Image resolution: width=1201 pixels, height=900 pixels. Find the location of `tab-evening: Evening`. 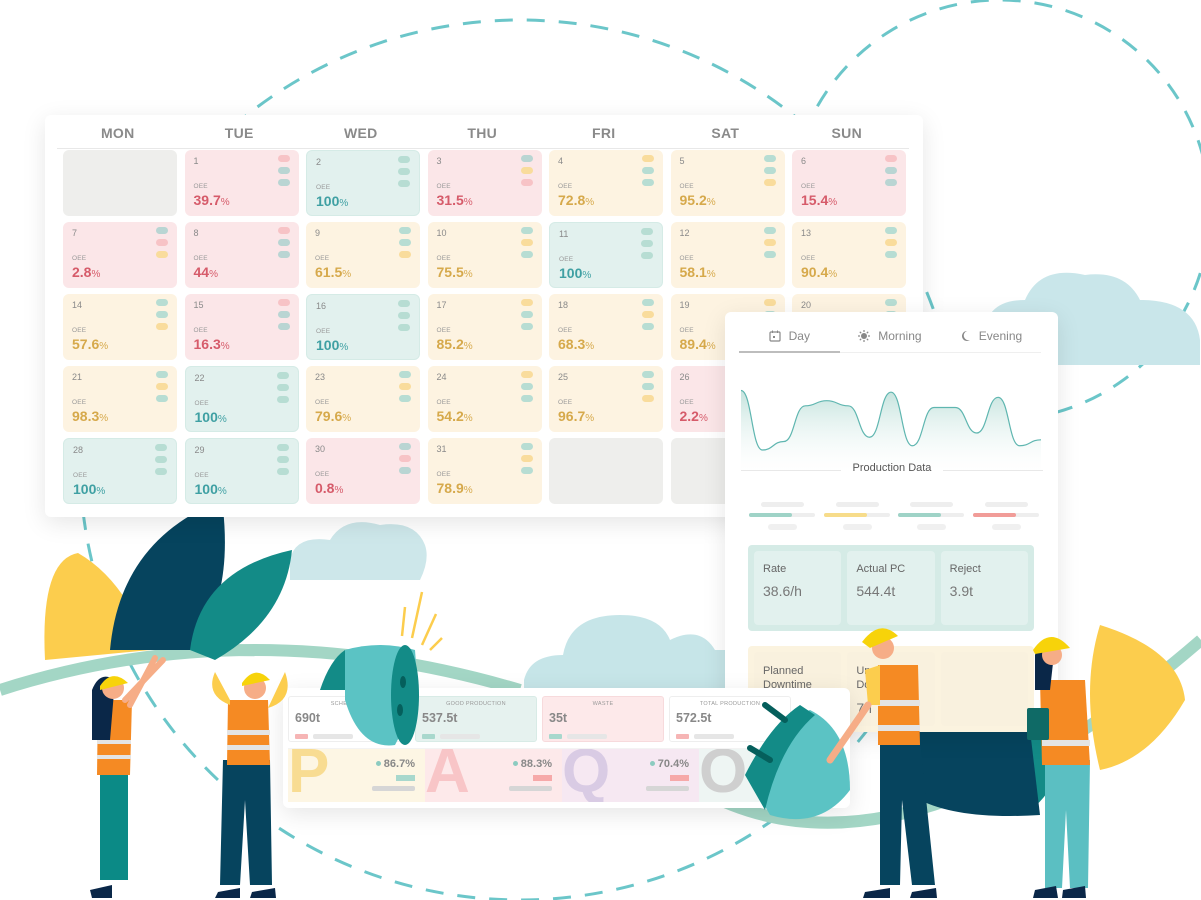

tab-evening: Evening is located at coordinates (990, 336).